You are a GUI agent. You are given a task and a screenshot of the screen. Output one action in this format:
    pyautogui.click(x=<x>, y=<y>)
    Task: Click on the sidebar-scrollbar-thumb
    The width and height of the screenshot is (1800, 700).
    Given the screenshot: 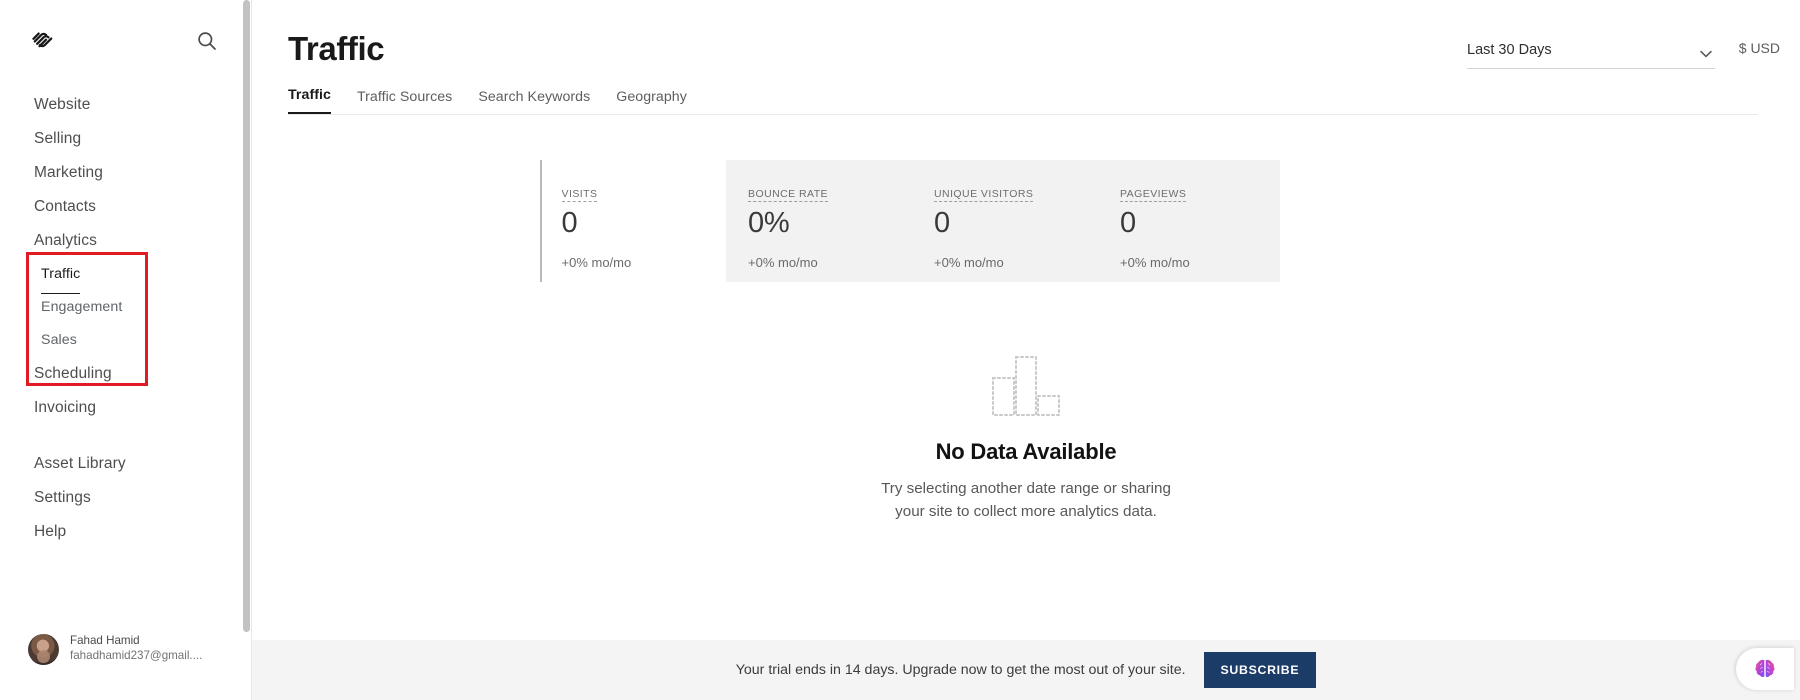 What is the action you would take?
    pyautogui.click(x=246, y=316)
    